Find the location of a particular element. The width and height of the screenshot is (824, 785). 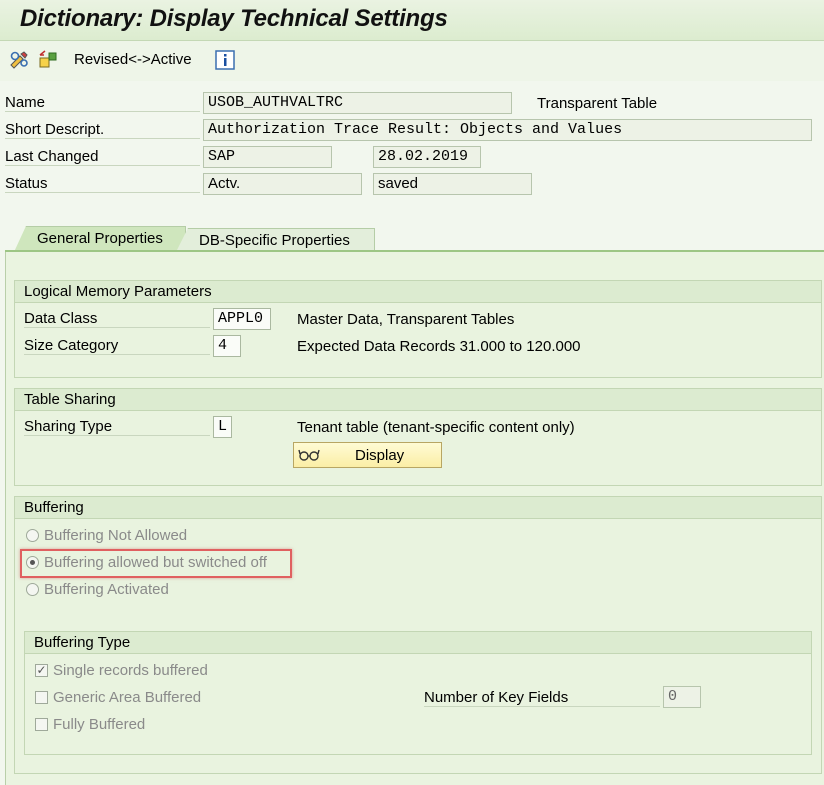

checkbox-generic-area-label: Generic Area Buffered is located at coordinates (127, 697).